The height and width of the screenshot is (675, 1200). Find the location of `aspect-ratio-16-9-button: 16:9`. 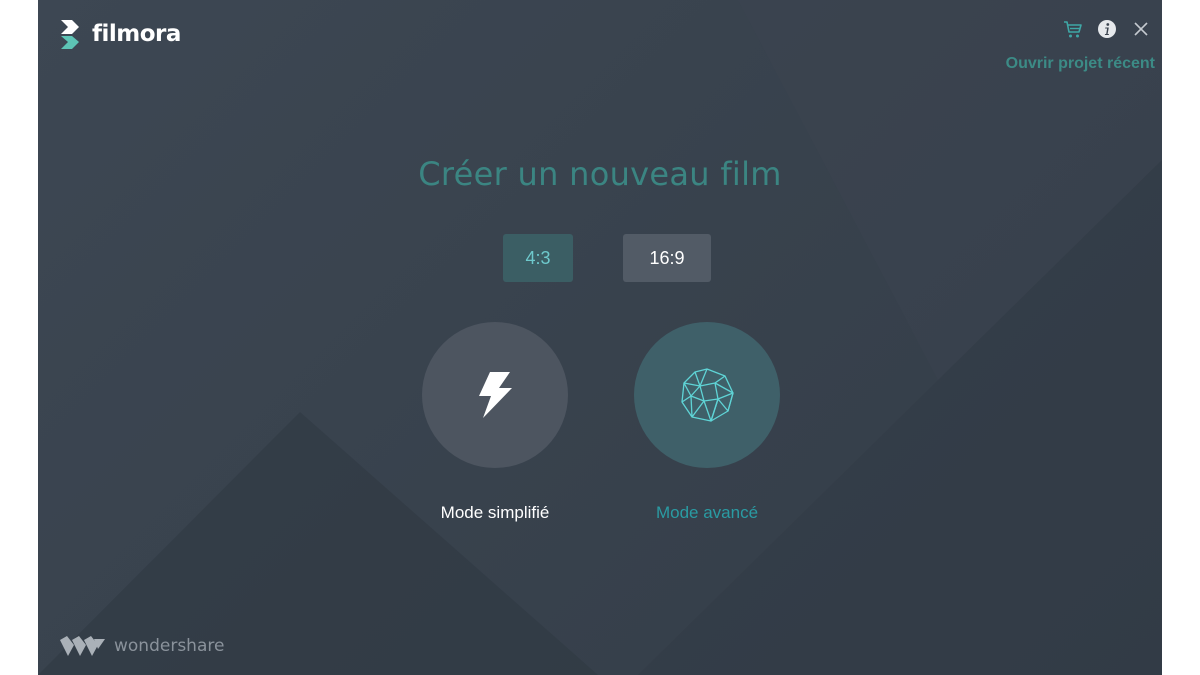

aspect-ratio-16-9-button: 16:9 is located at coordinates (667, 258).